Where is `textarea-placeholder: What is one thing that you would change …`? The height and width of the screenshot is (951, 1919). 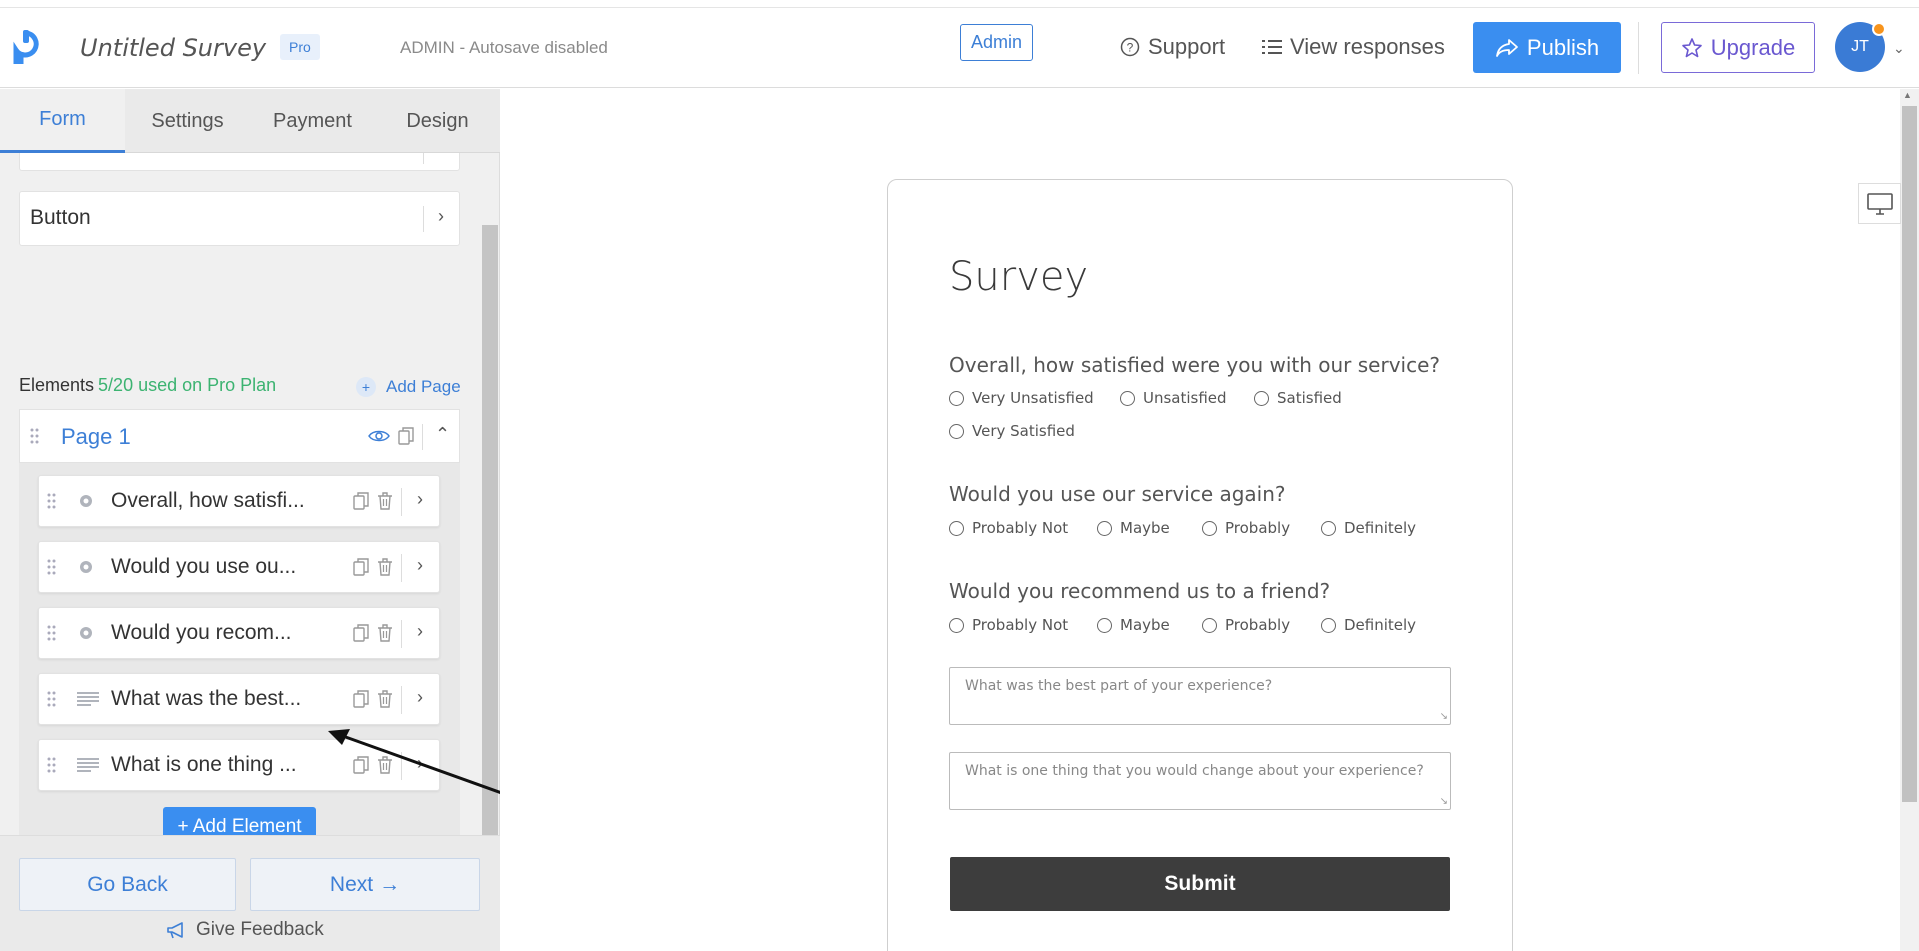
textarea-placeholder: What is one thing that you would change … is located at coordinates (1194, 771).